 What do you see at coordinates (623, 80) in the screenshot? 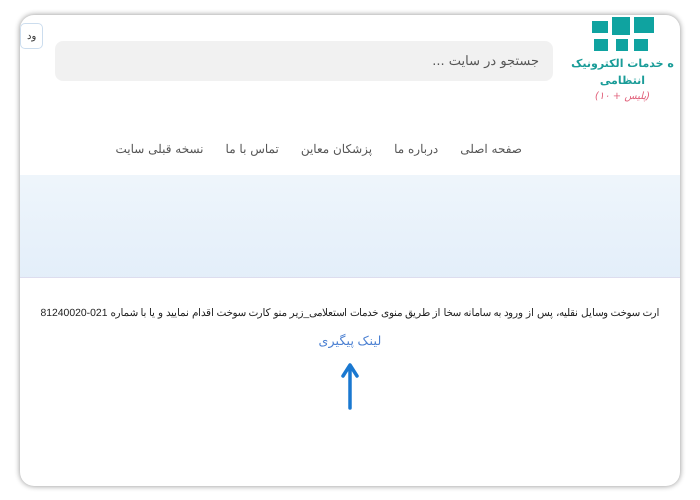
I see `brand-name: انتظامی` at bounding box center [623, 80].